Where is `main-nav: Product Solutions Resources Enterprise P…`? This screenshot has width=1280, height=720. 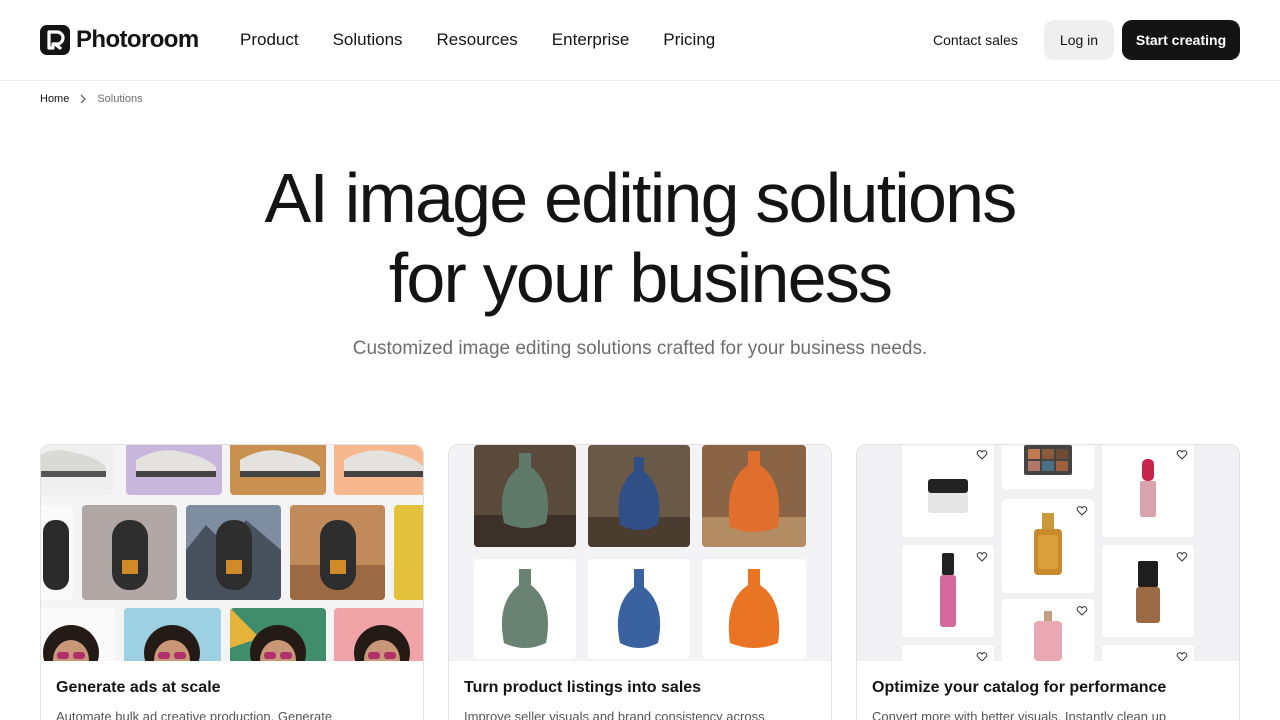 main-nav: Product Solutions Resources Enterprise P… is located at coordinates (494, 40).